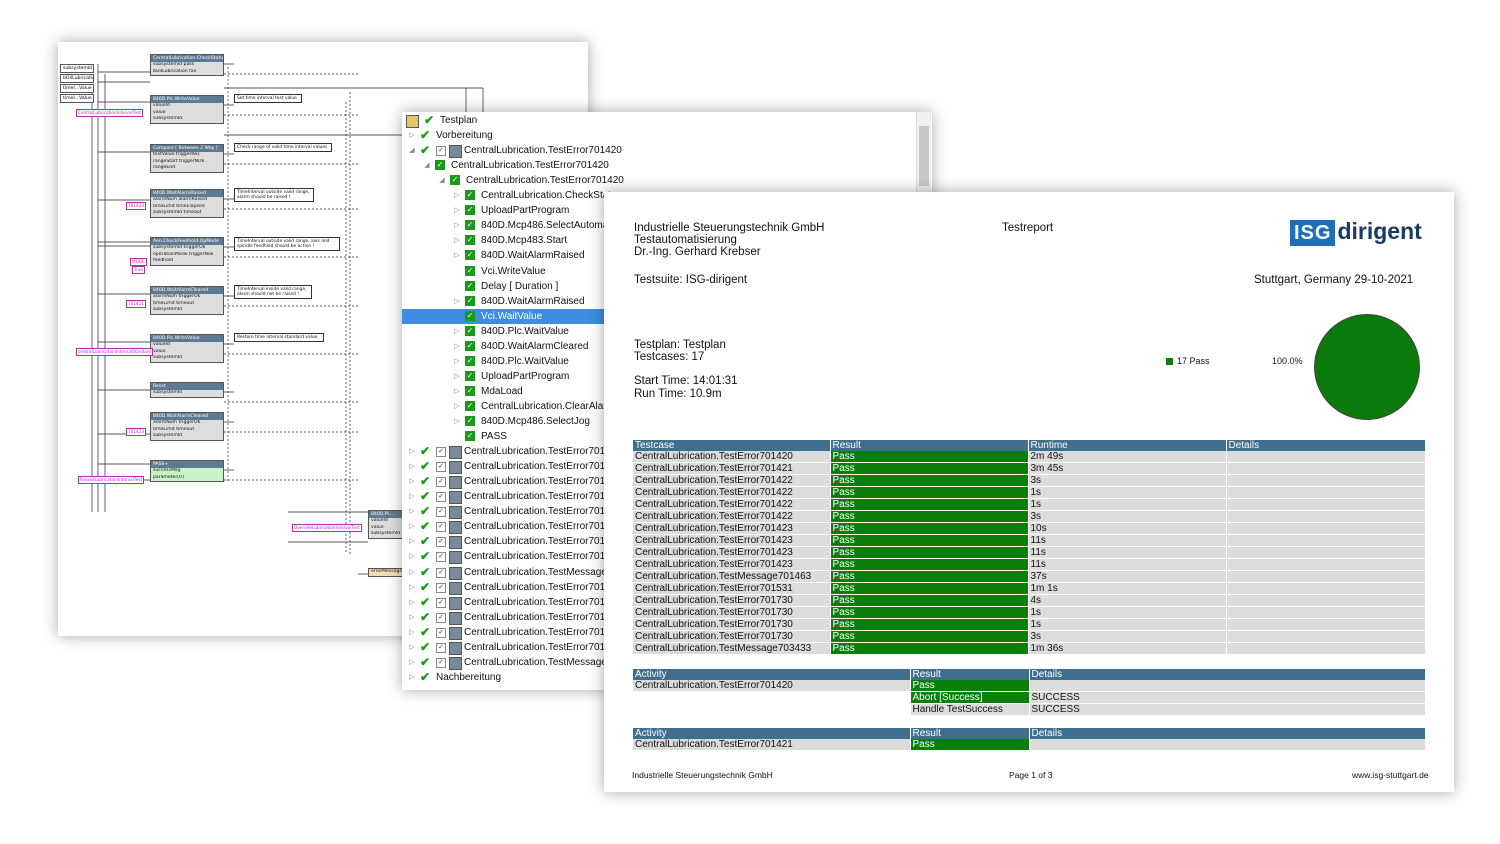 This screenshot has width=1500, height=844. I want to click on diagram-constant: CentralLubricationIntervalTest, so click(109, 113).